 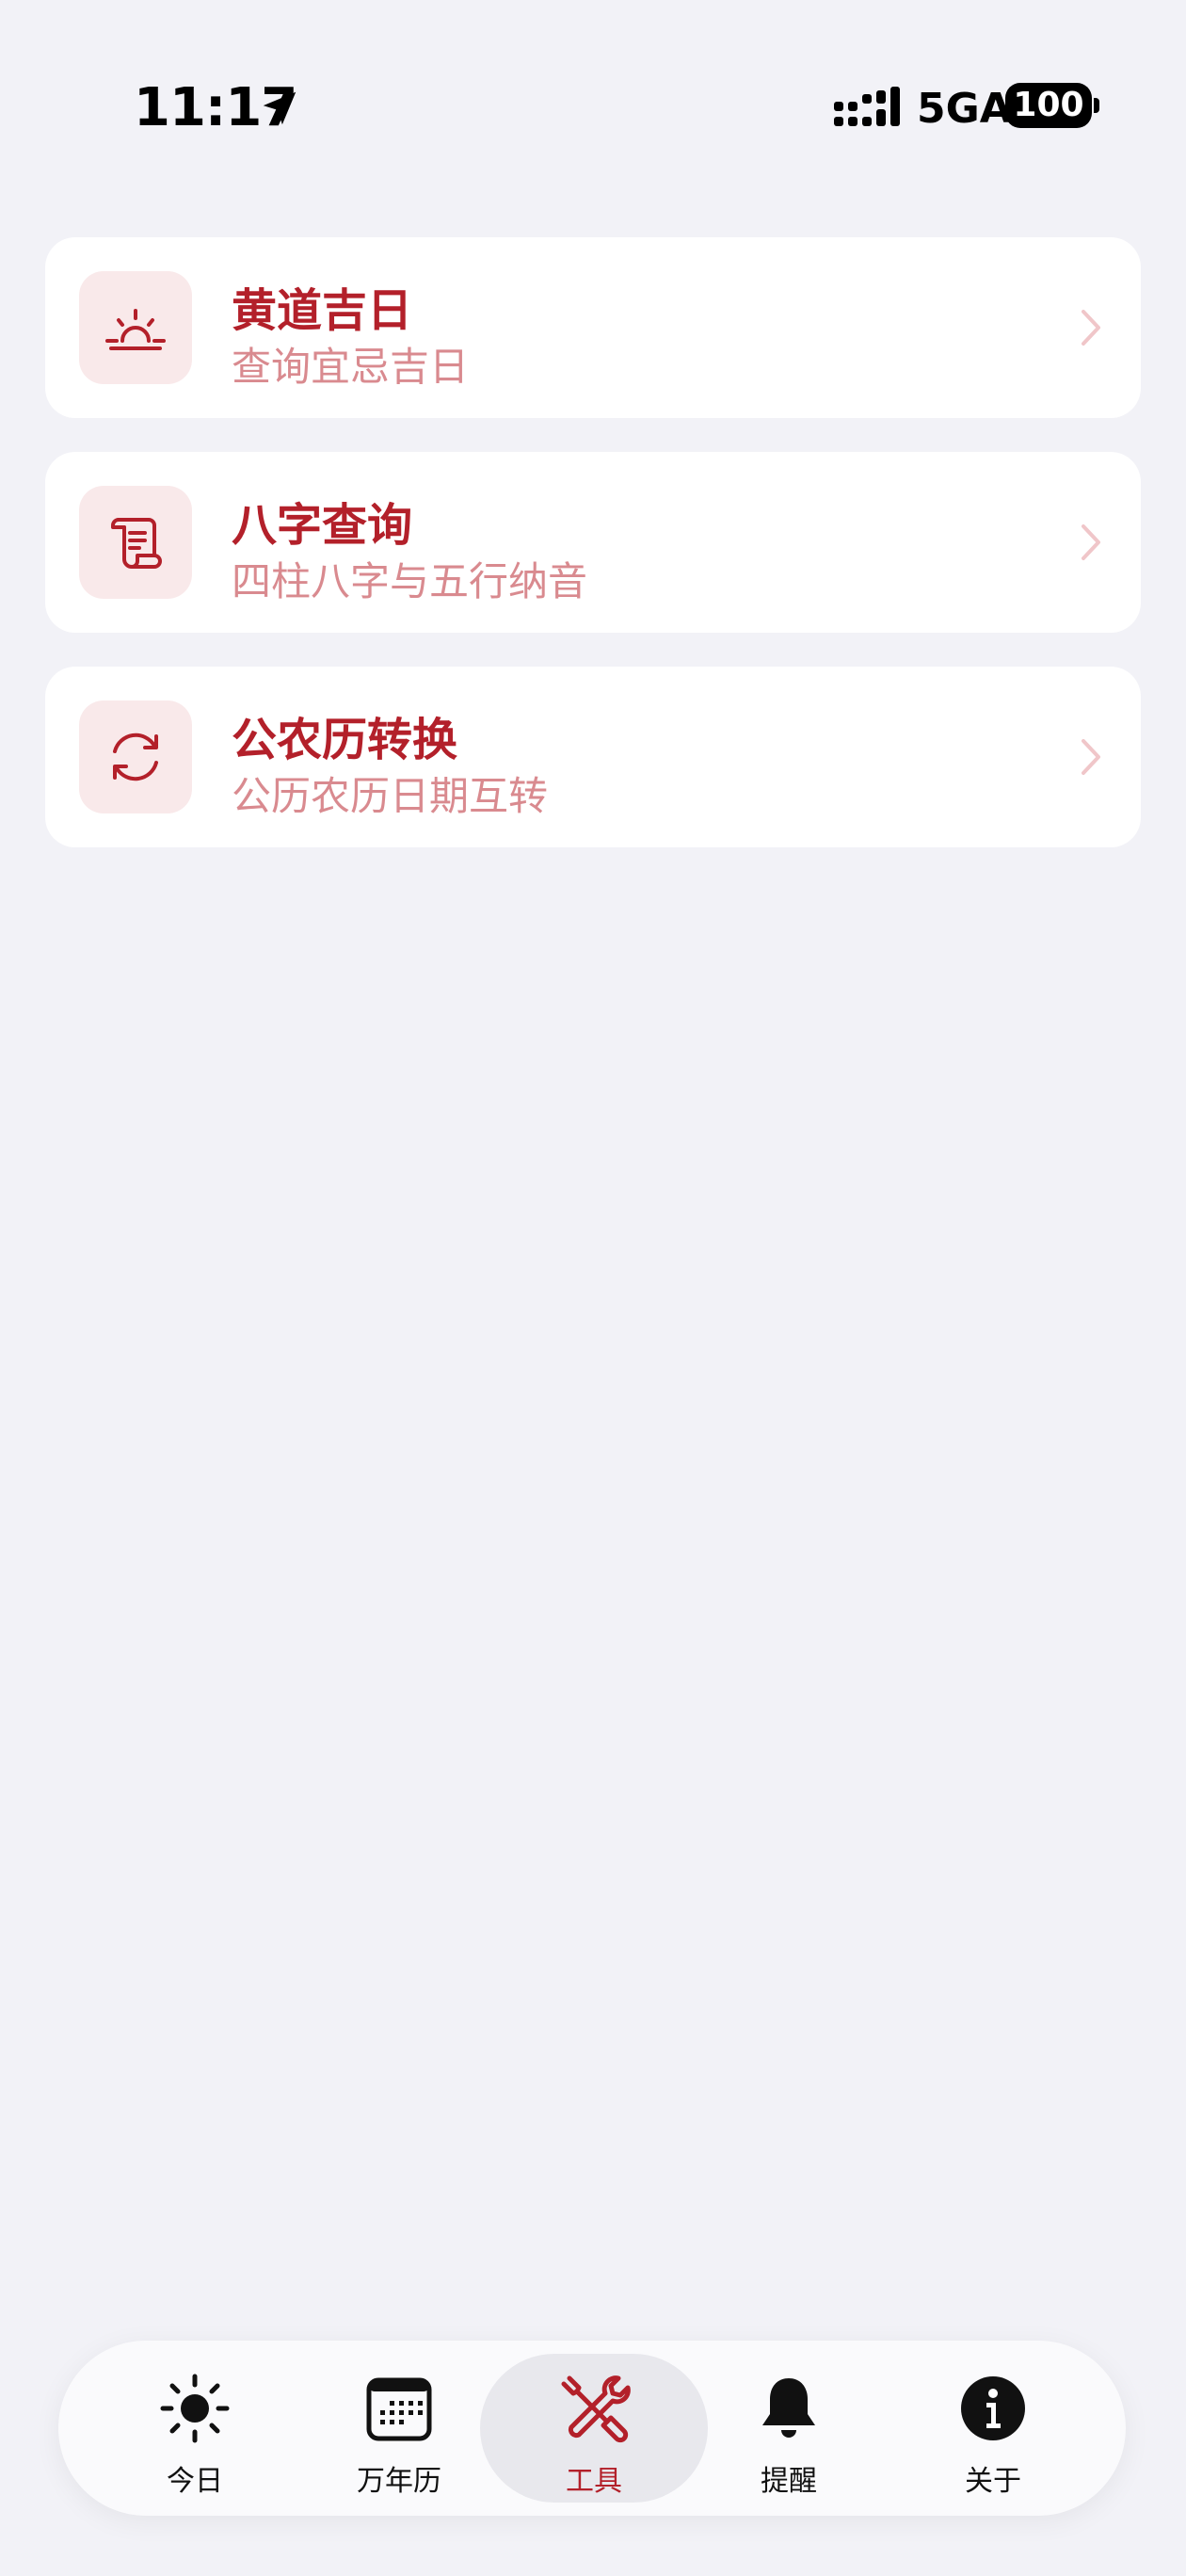 I want to click on tab-about: 关于, so click(x=993, y=2428).